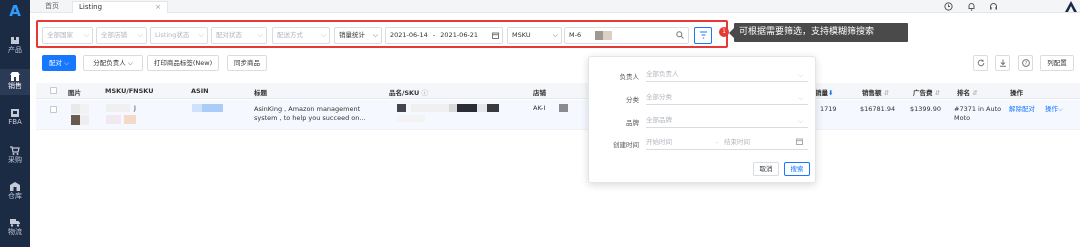 The height and width of the screenshot is (247, 1080). What do you see at coordinates (539, 93) in the screenshot?
I see `col-store: 店铺` at bounding box center [539, 93].